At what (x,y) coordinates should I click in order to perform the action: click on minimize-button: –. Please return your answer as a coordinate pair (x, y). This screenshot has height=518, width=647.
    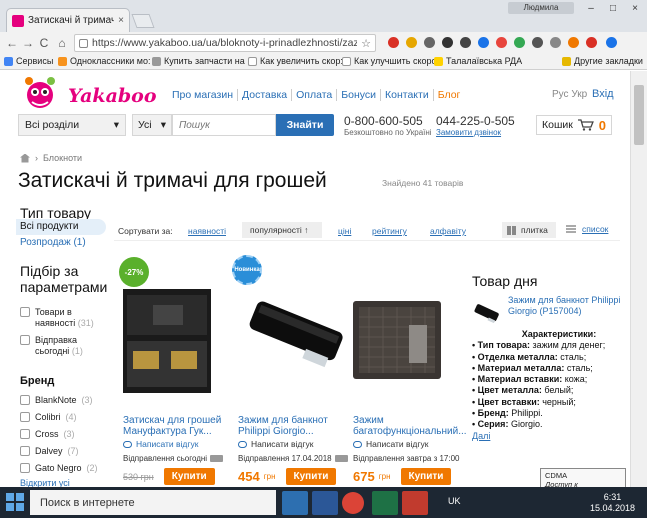
    Looking at the image, I should click on (591, 9).